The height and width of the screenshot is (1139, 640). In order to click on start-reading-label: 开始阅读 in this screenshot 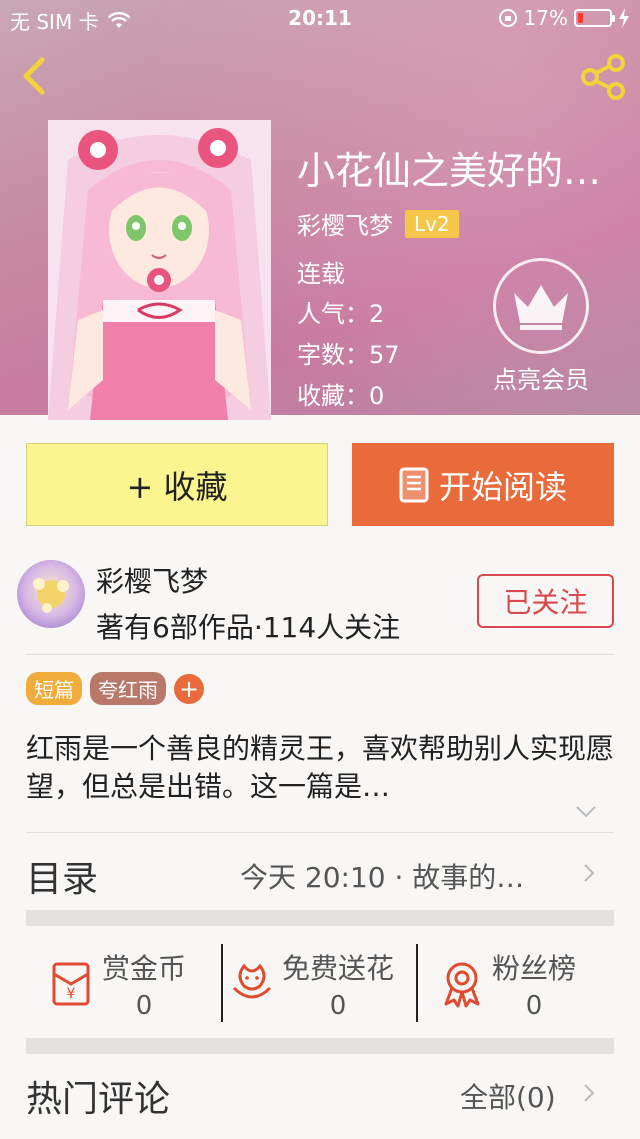, I will do `click(502, 486)`.